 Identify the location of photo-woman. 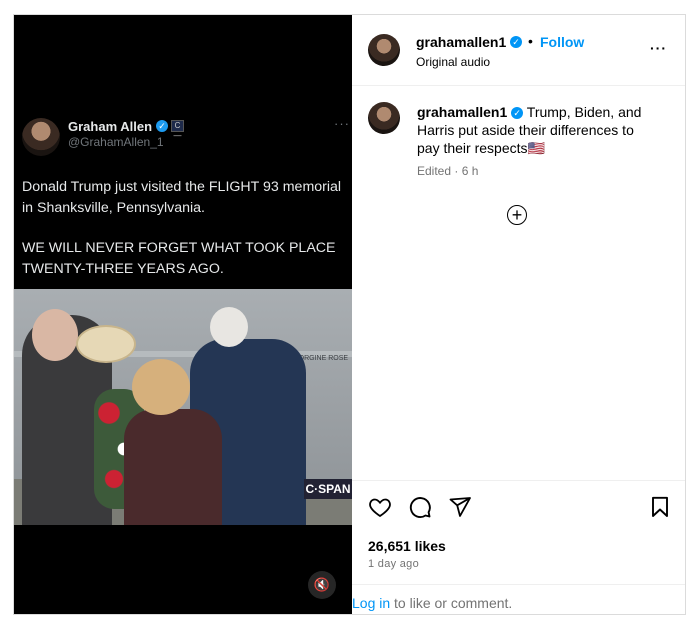
(173, 467).